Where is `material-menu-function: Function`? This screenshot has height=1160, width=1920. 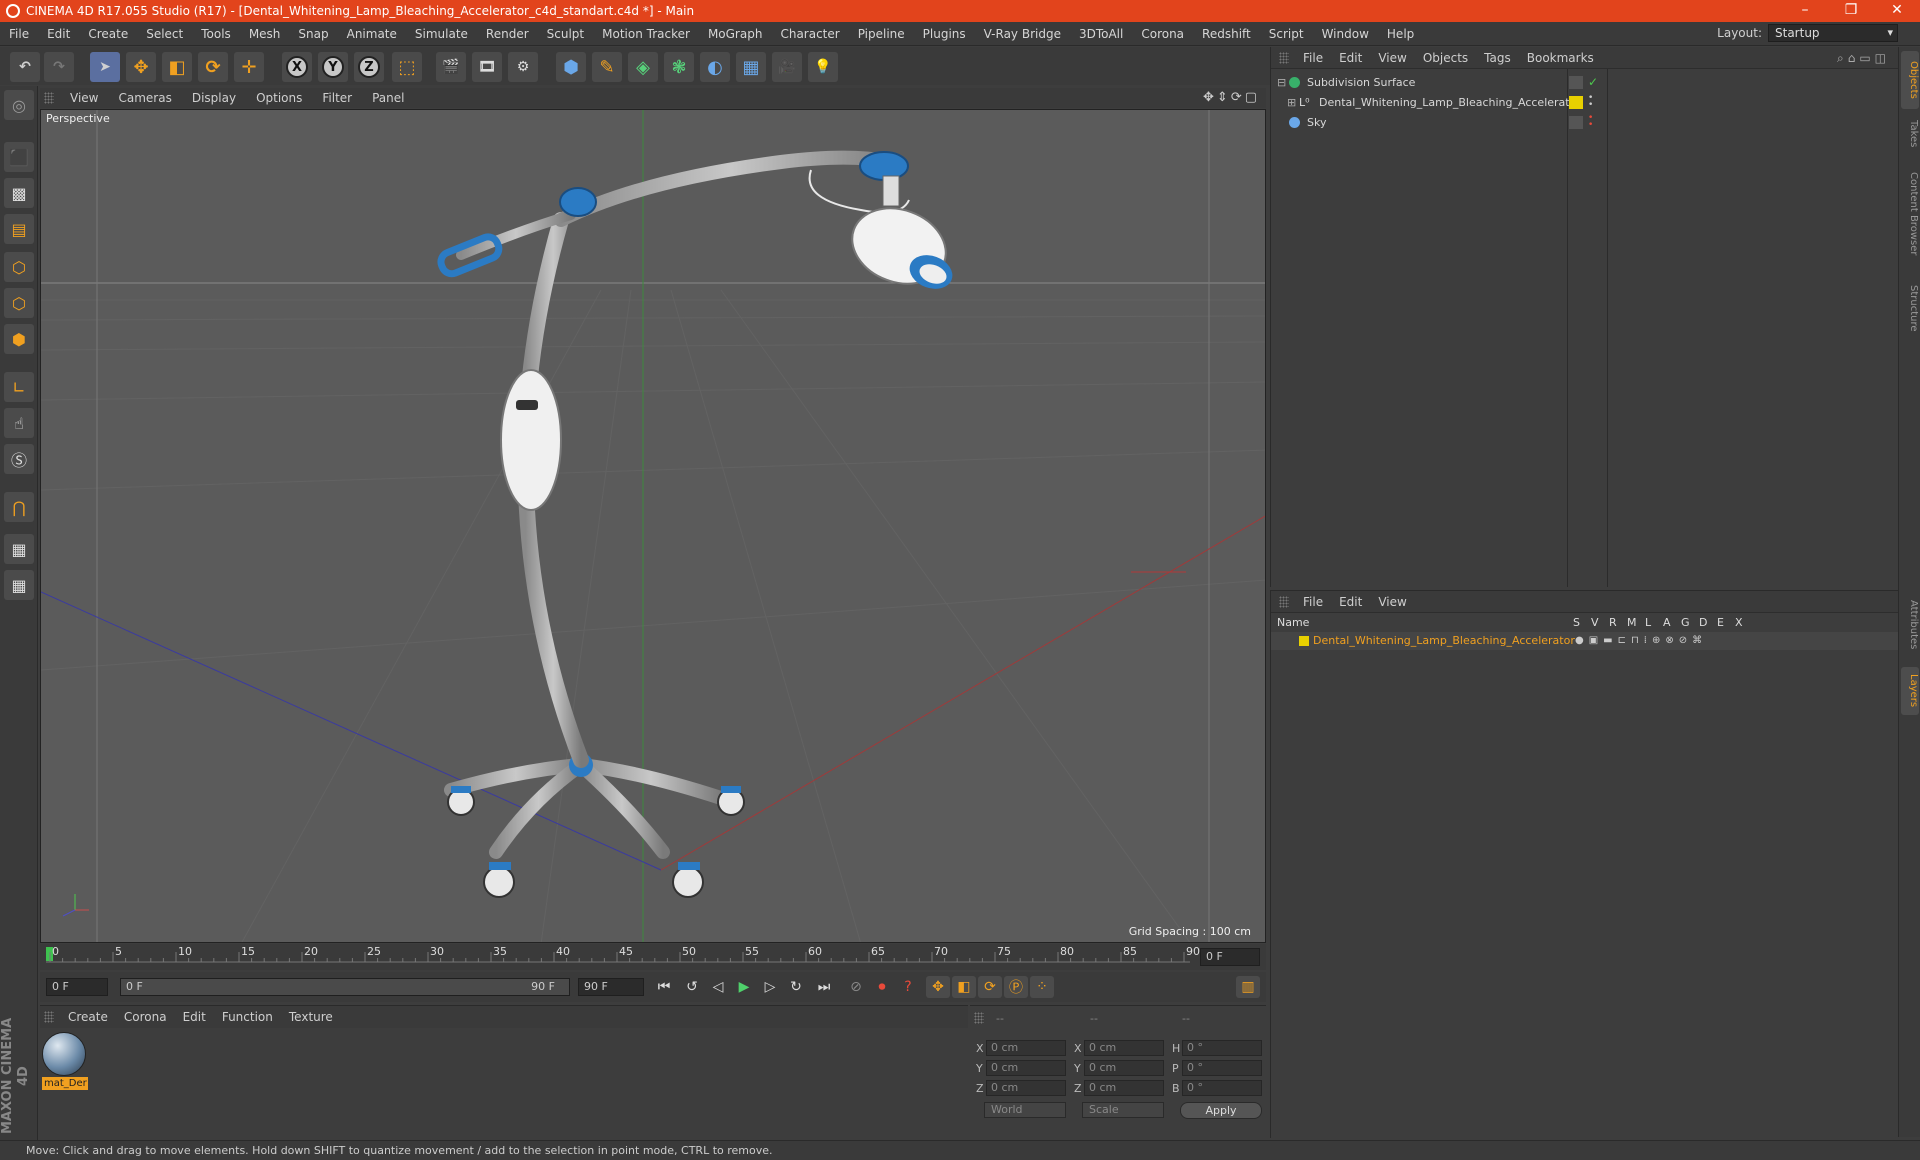
material-menu-function: Function is located at coordinates (247, 1017).